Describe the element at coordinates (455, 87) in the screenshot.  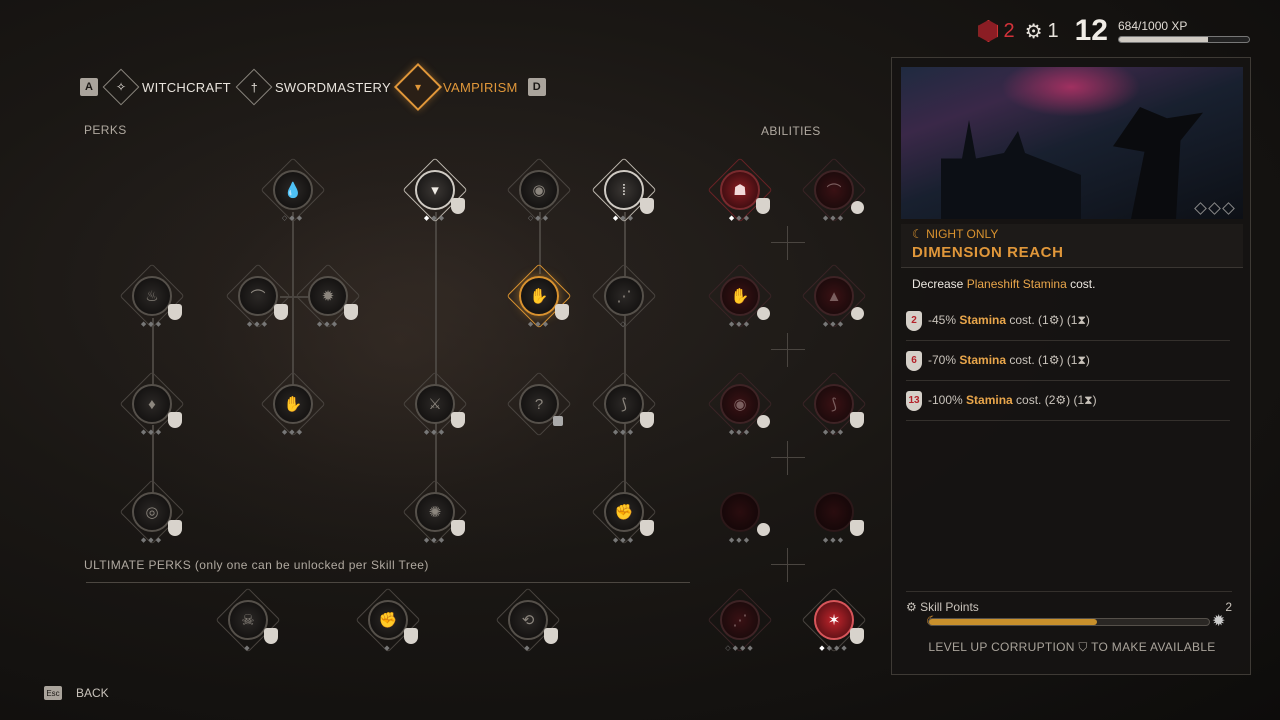
I see `tab-vampirism: ▾ VAMPIRISM` at that location.